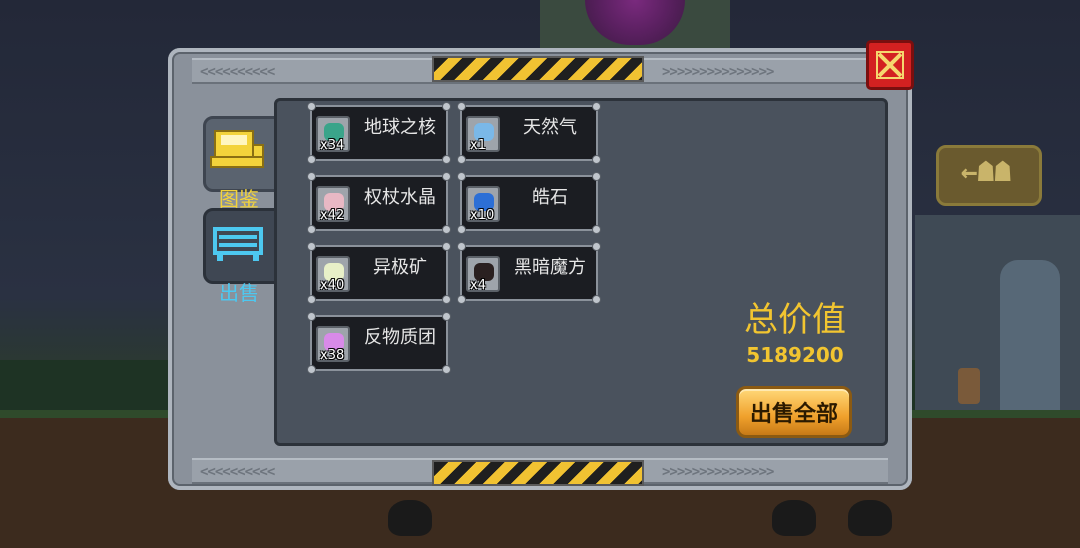 This screenshot has width=1080, height=548. Describe the element at coordinates (237, 149) in the screenshot. I see `book-icon` at that location.